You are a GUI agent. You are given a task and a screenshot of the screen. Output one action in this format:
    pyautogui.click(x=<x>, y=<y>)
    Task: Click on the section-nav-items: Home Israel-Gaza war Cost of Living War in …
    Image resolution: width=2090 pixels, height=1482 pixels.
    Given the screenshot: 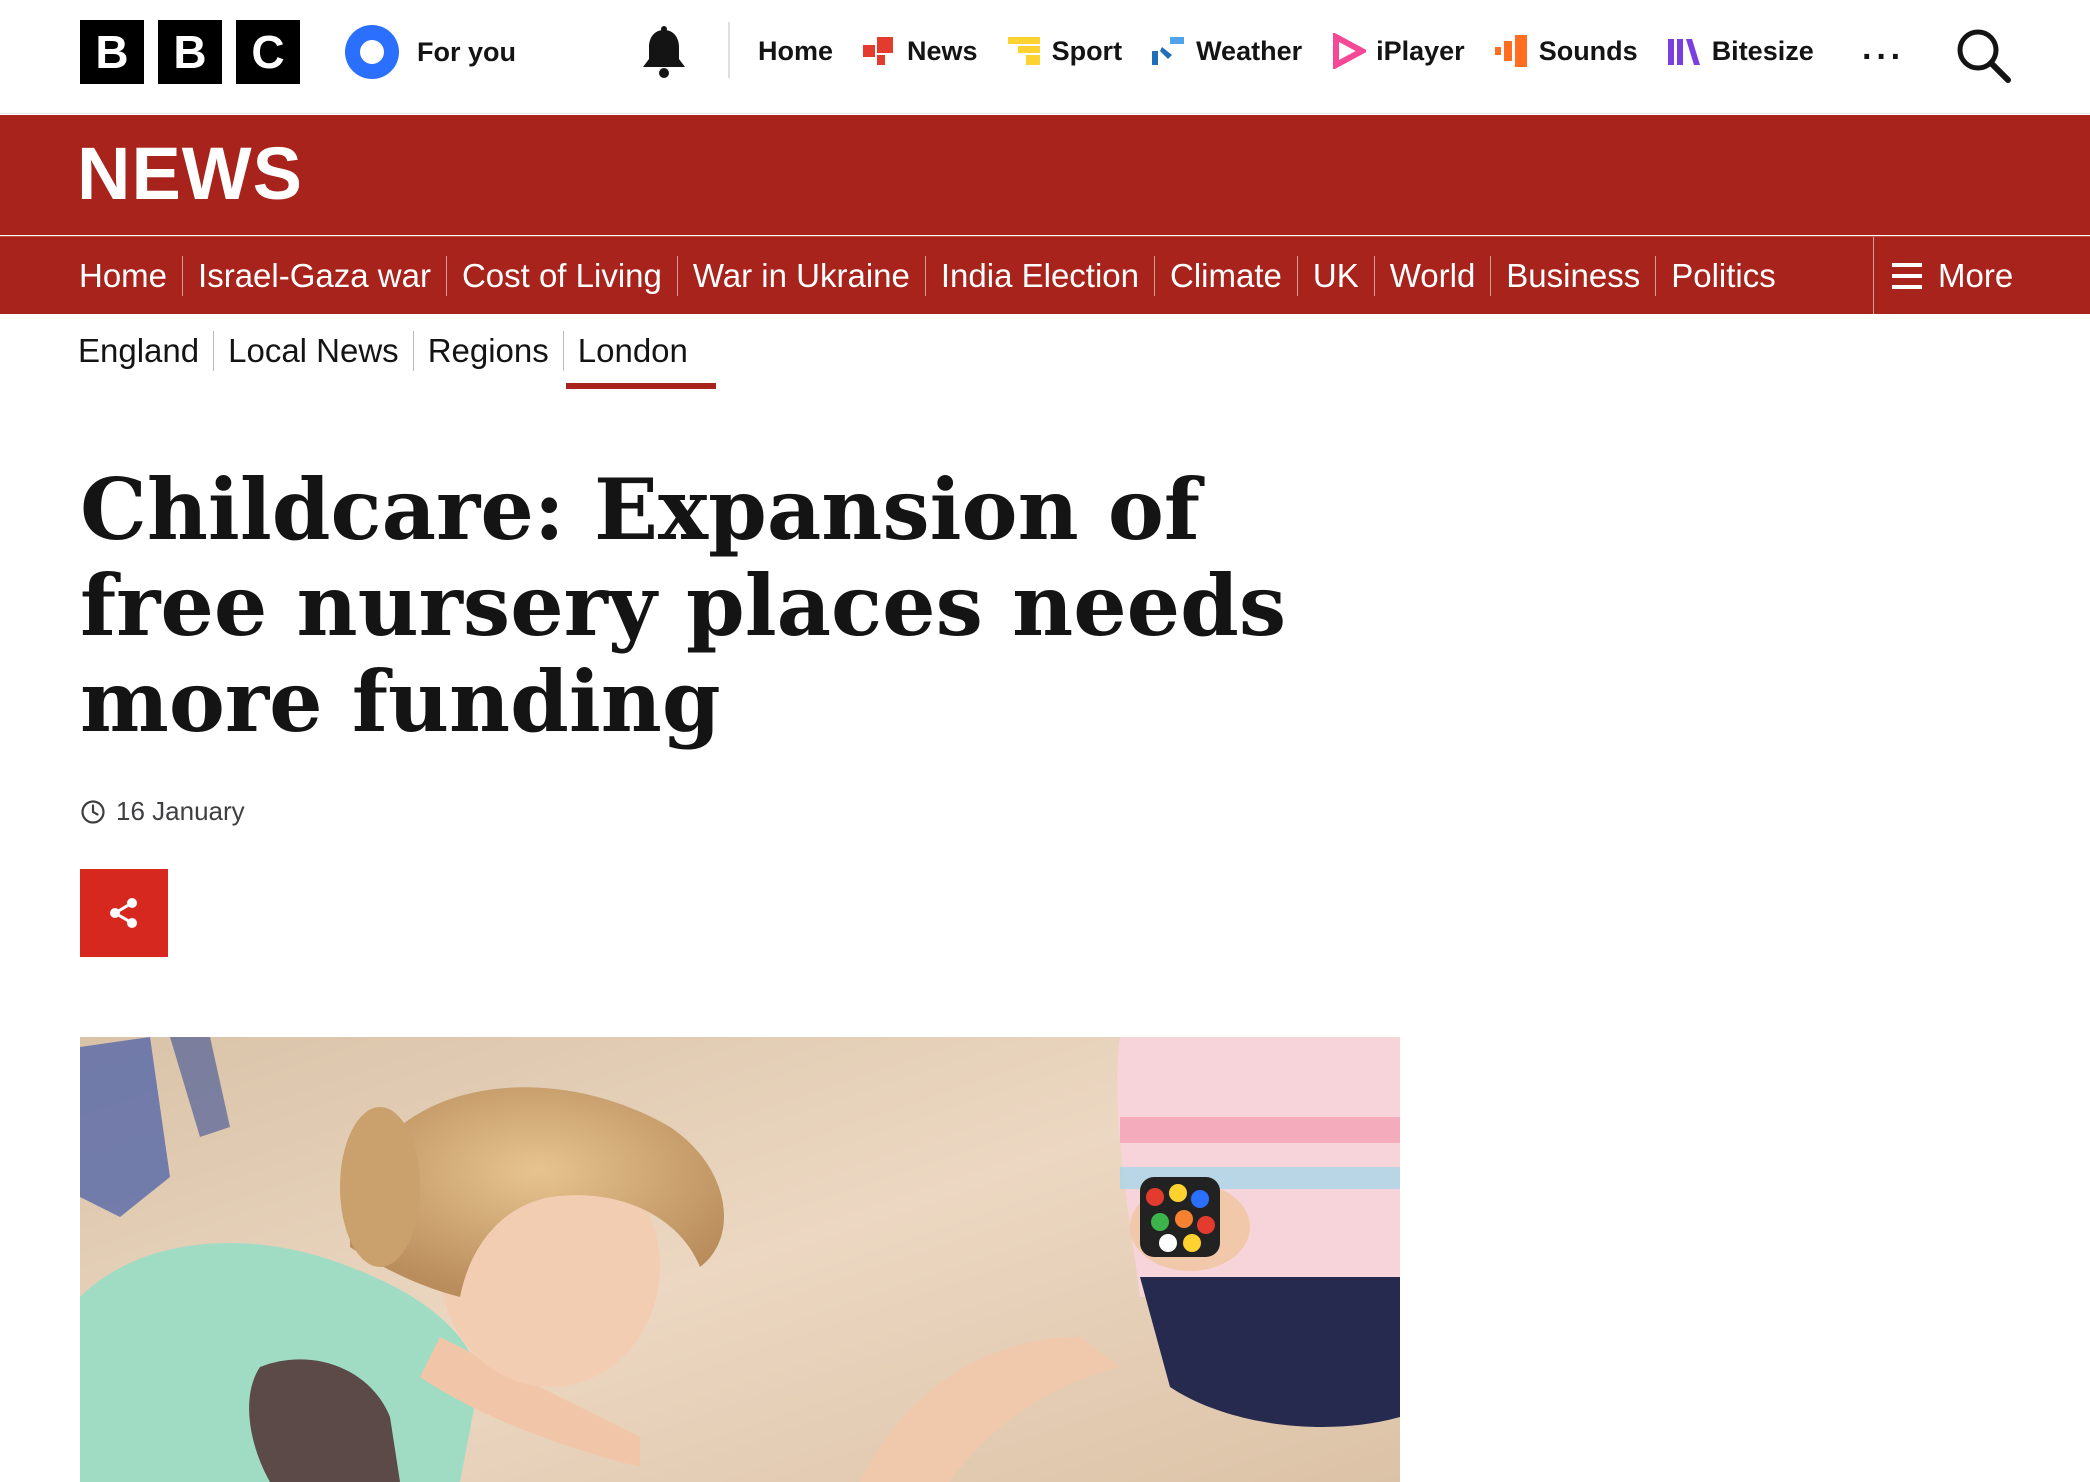 What is the action you would take?
    pyautogui.click(x=927, y=282)
    